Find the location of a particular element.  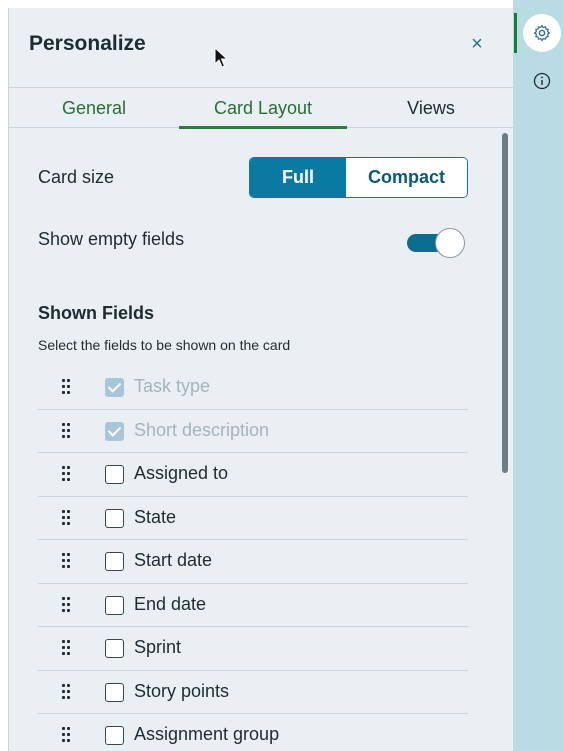

field-label: Sprint is located at coordinates (158, 647).